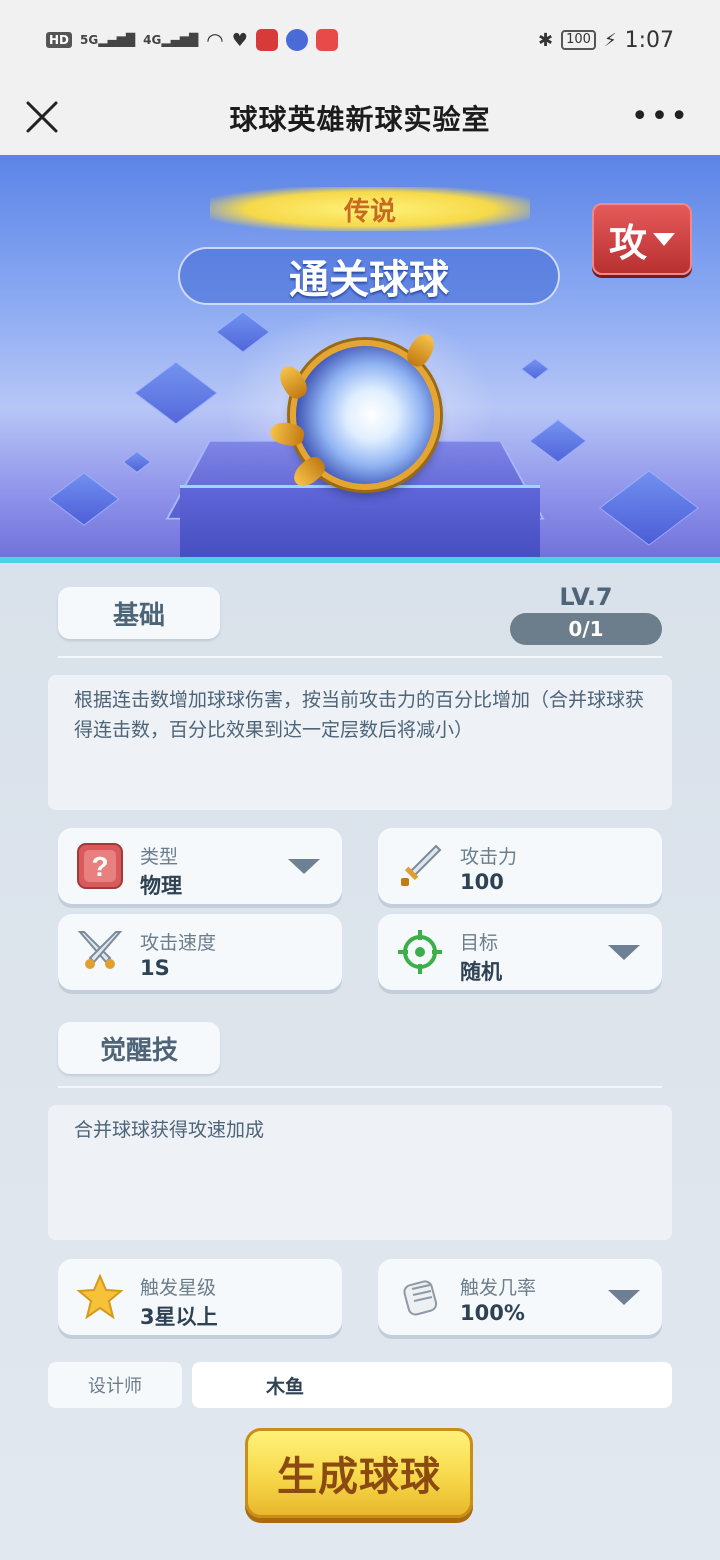 The height and width of the screenshot is (1560, 720). What do you see at coordinates (159, 857) in the screenshot?
I see `type-label: 类型` at bounding box center [159, 857].